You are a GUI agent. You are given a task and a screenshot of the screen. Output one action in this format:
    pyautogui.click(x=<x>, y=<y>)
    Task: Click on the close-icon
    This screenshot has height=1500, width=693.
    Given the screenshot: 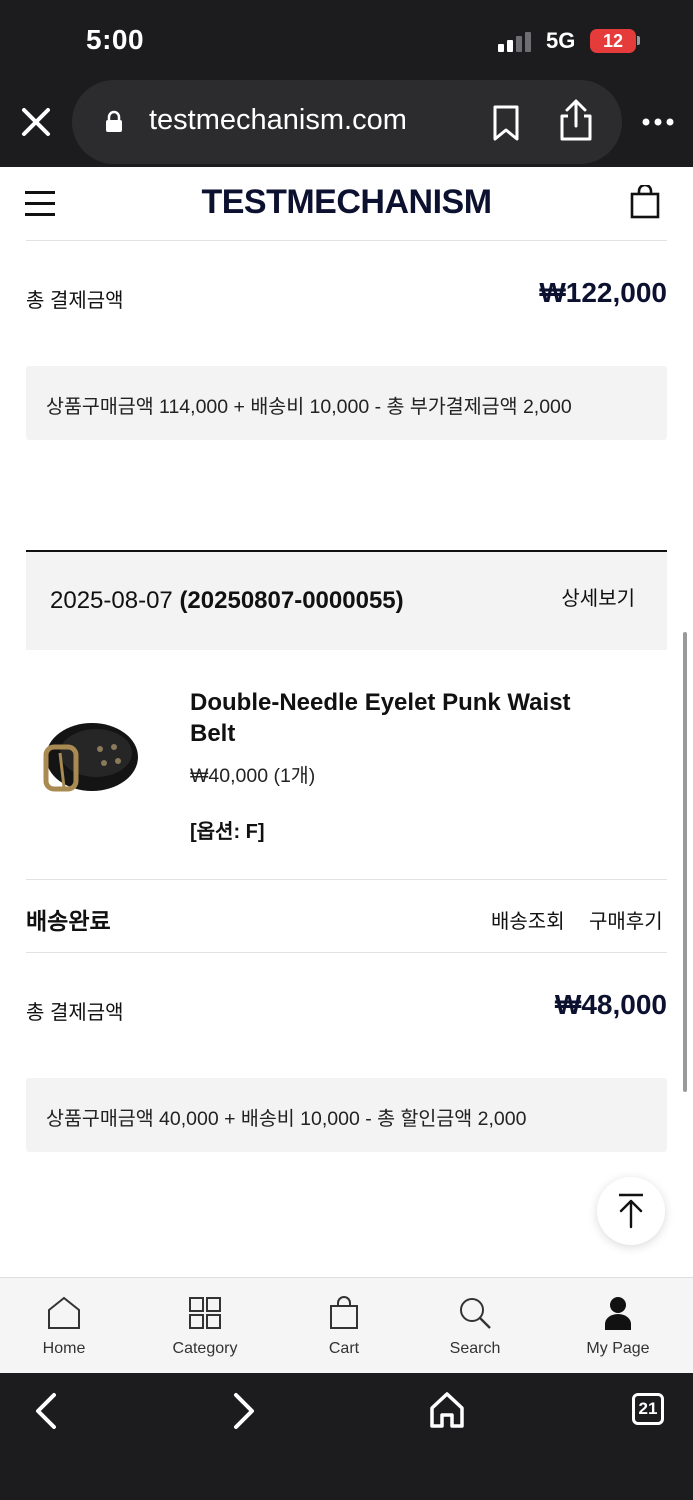 What is the action you would take?
    pyautogui.click(x=36, y=122)
    